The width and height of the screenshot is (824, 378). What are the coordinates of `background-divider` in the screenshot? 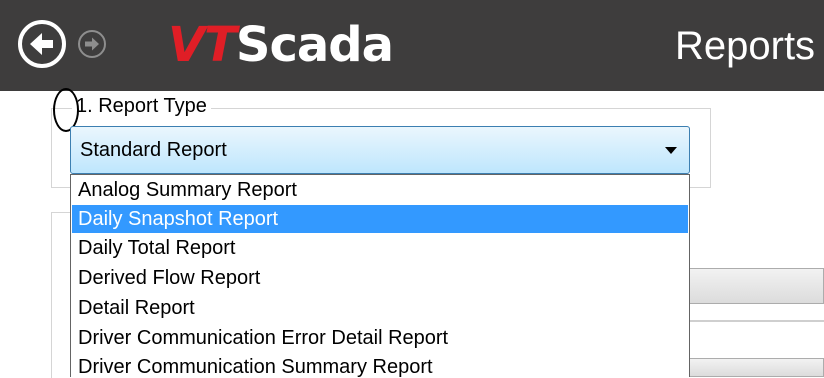 It's located at (756, 321).